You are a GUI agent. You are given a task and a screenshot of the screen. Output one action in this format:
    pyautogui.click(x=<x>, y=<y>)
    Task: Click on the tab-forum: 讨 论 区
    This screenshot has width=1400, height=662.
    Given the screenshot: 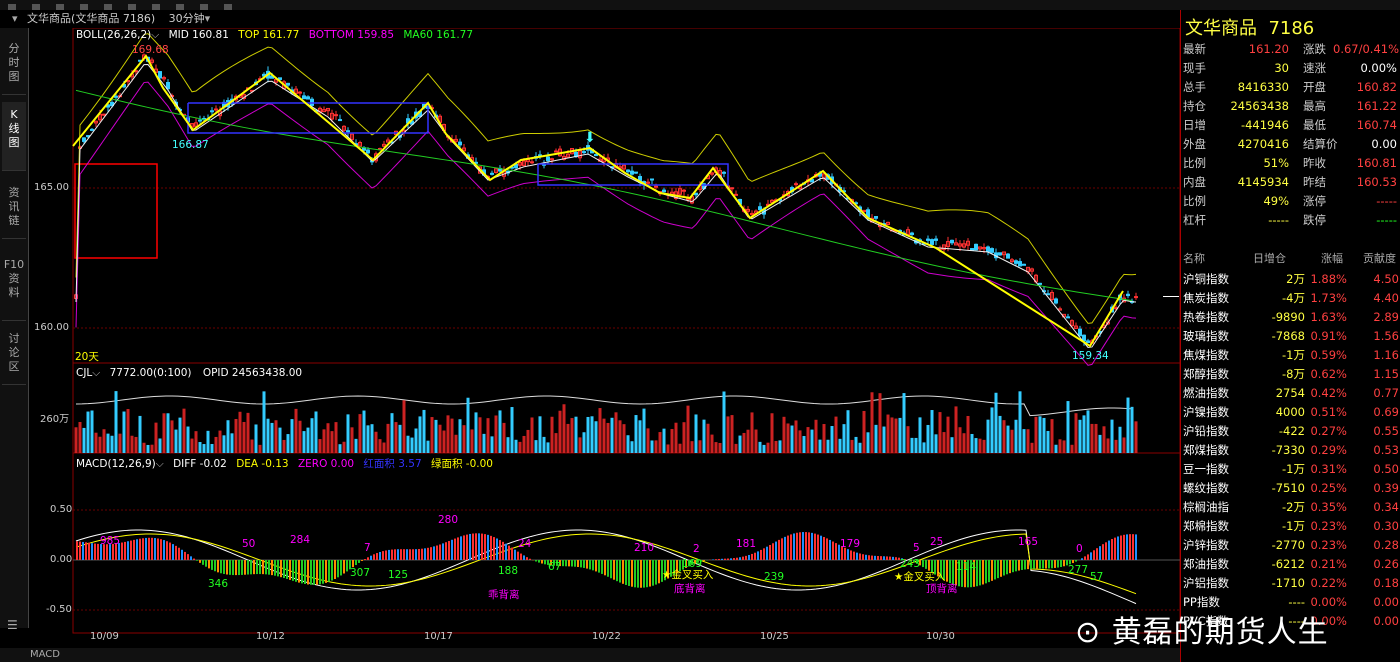 What is the action you would take?
    pyautogui.click(x=14, y=355)
    